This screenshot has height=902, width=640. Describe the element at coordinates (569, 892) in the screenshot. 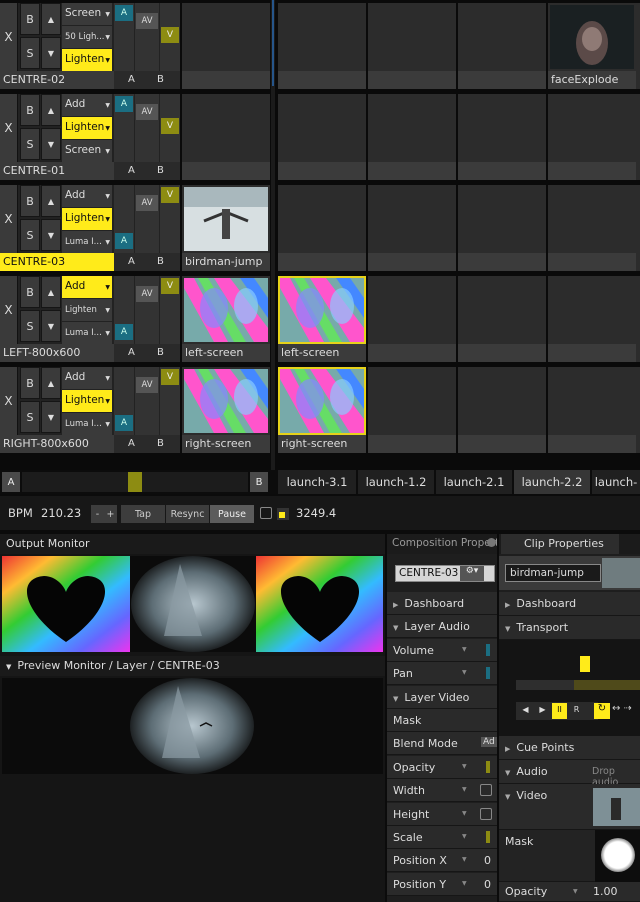

I see `clip-opacity-row: Opacity ▼ 1.00` at that location.